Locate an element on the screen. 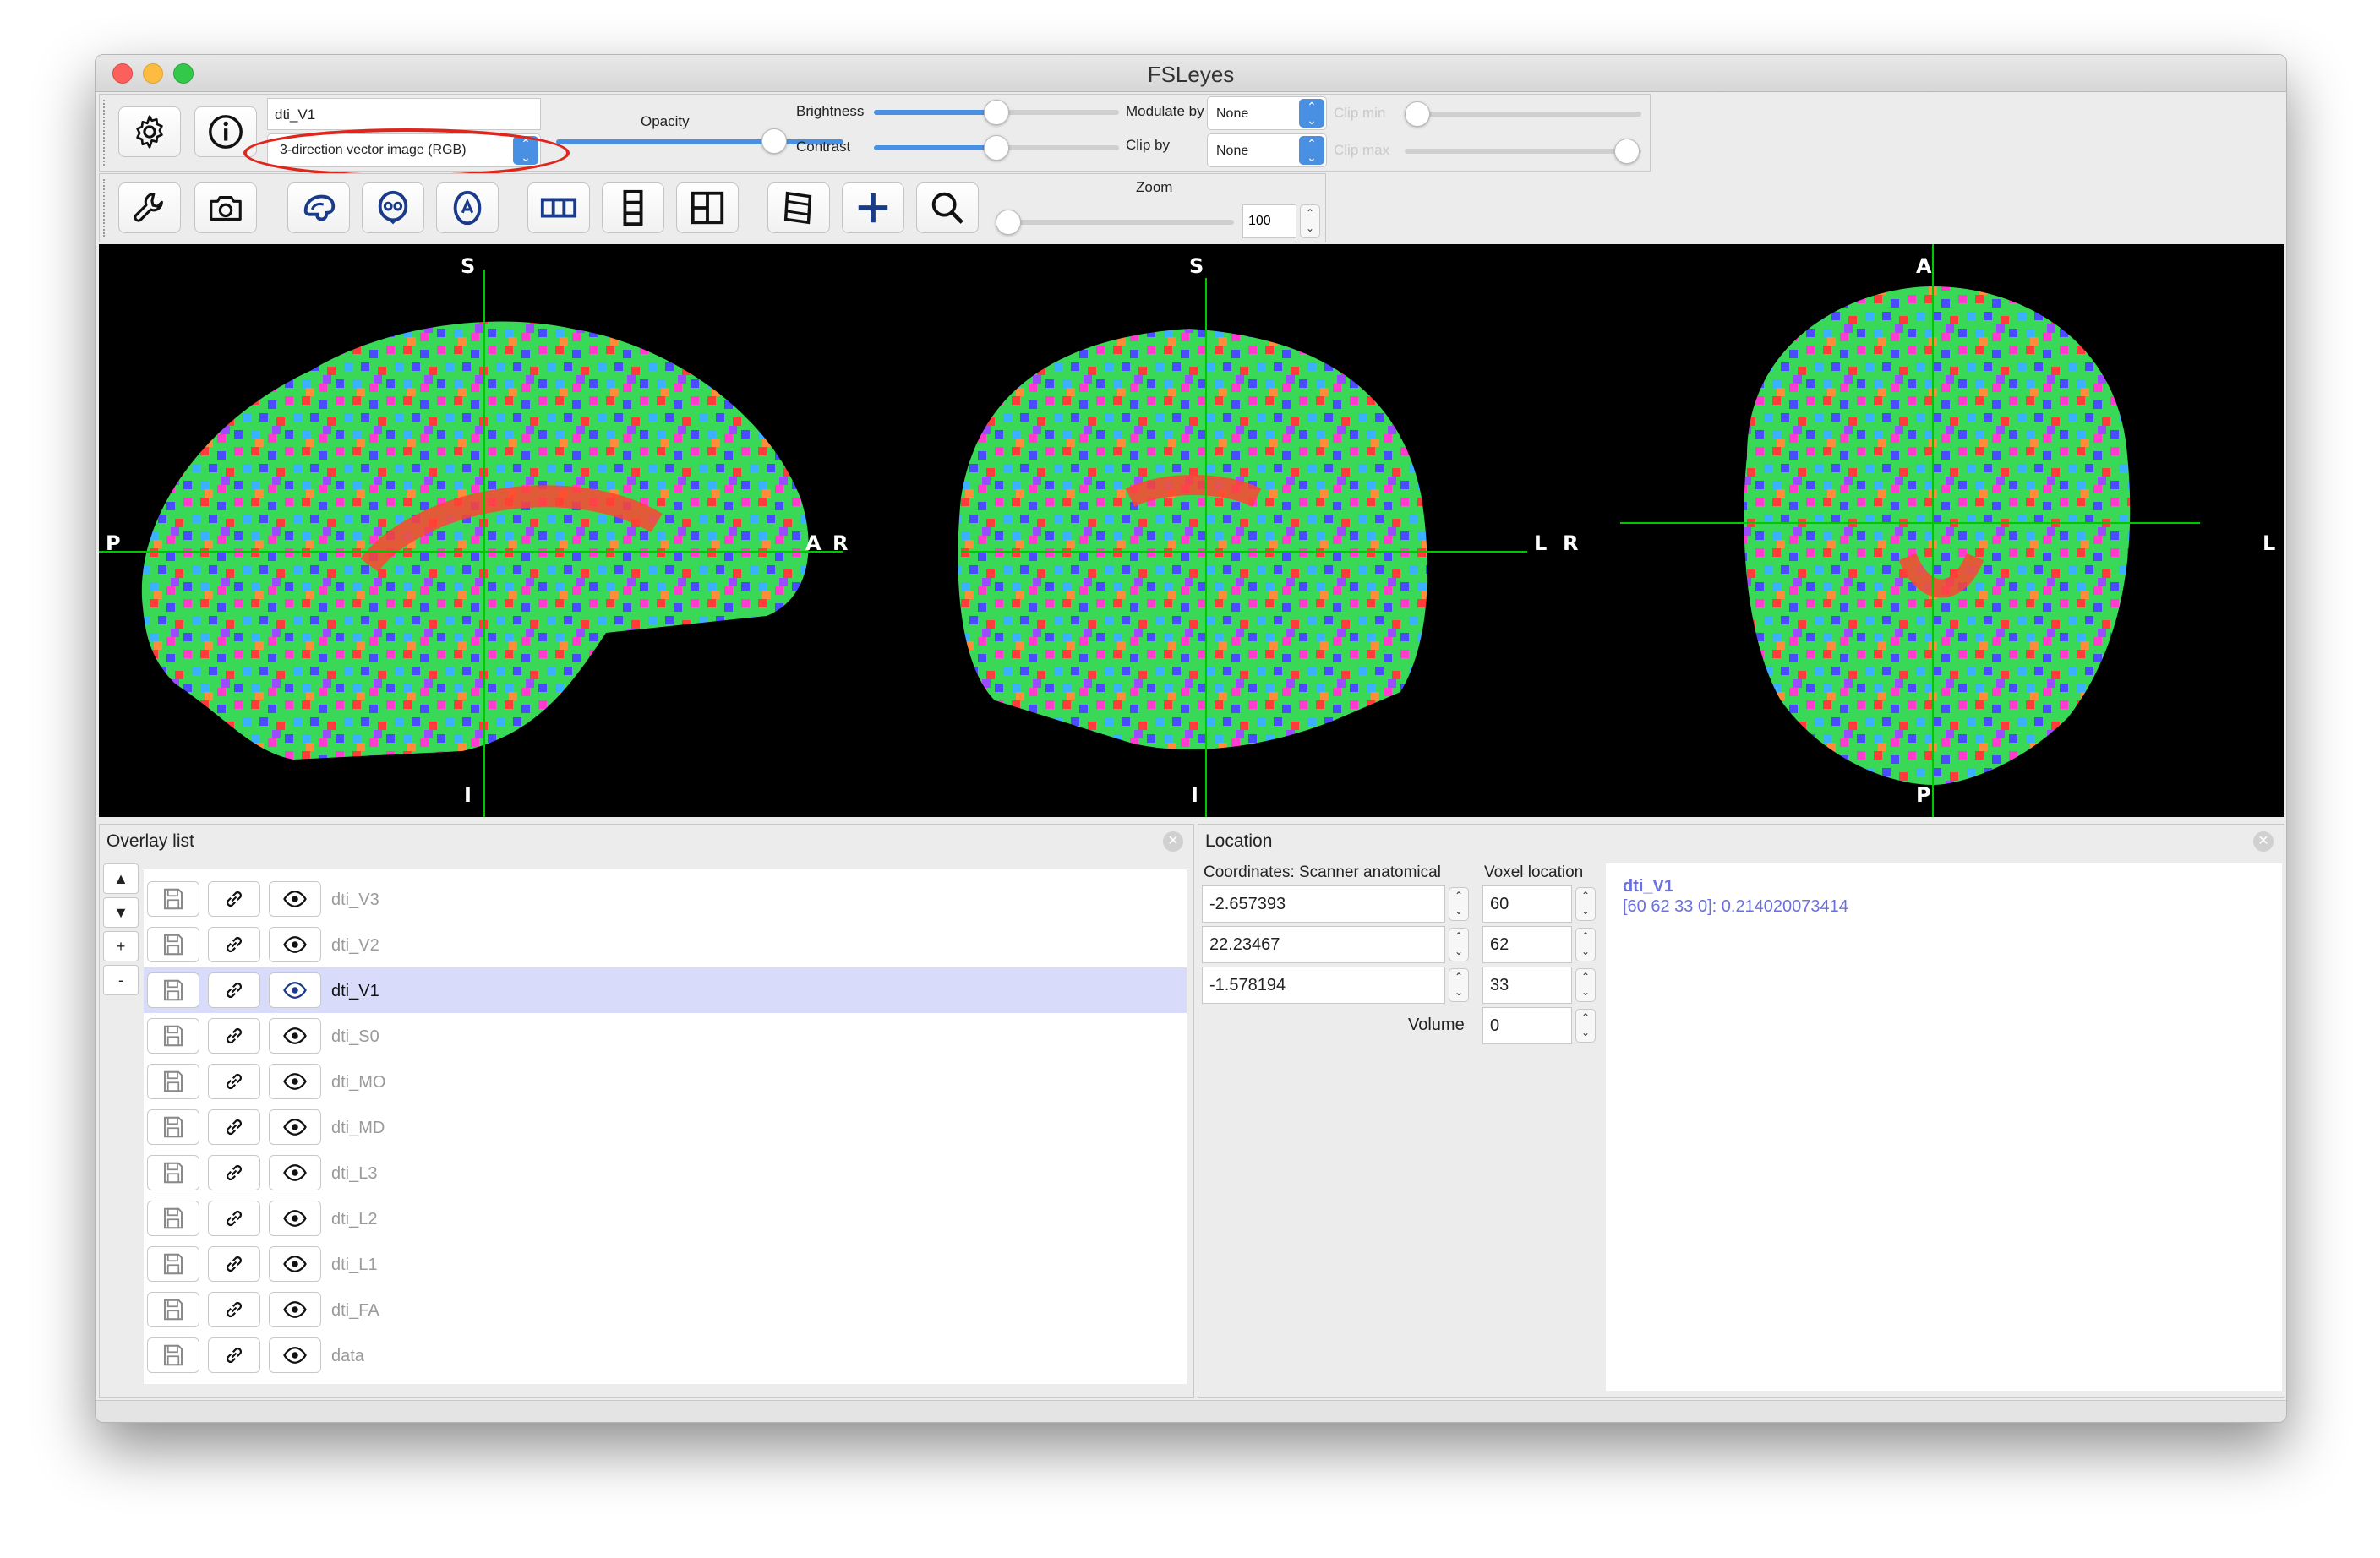  toggle-sagittal-button is located at coordinates (319, 207).